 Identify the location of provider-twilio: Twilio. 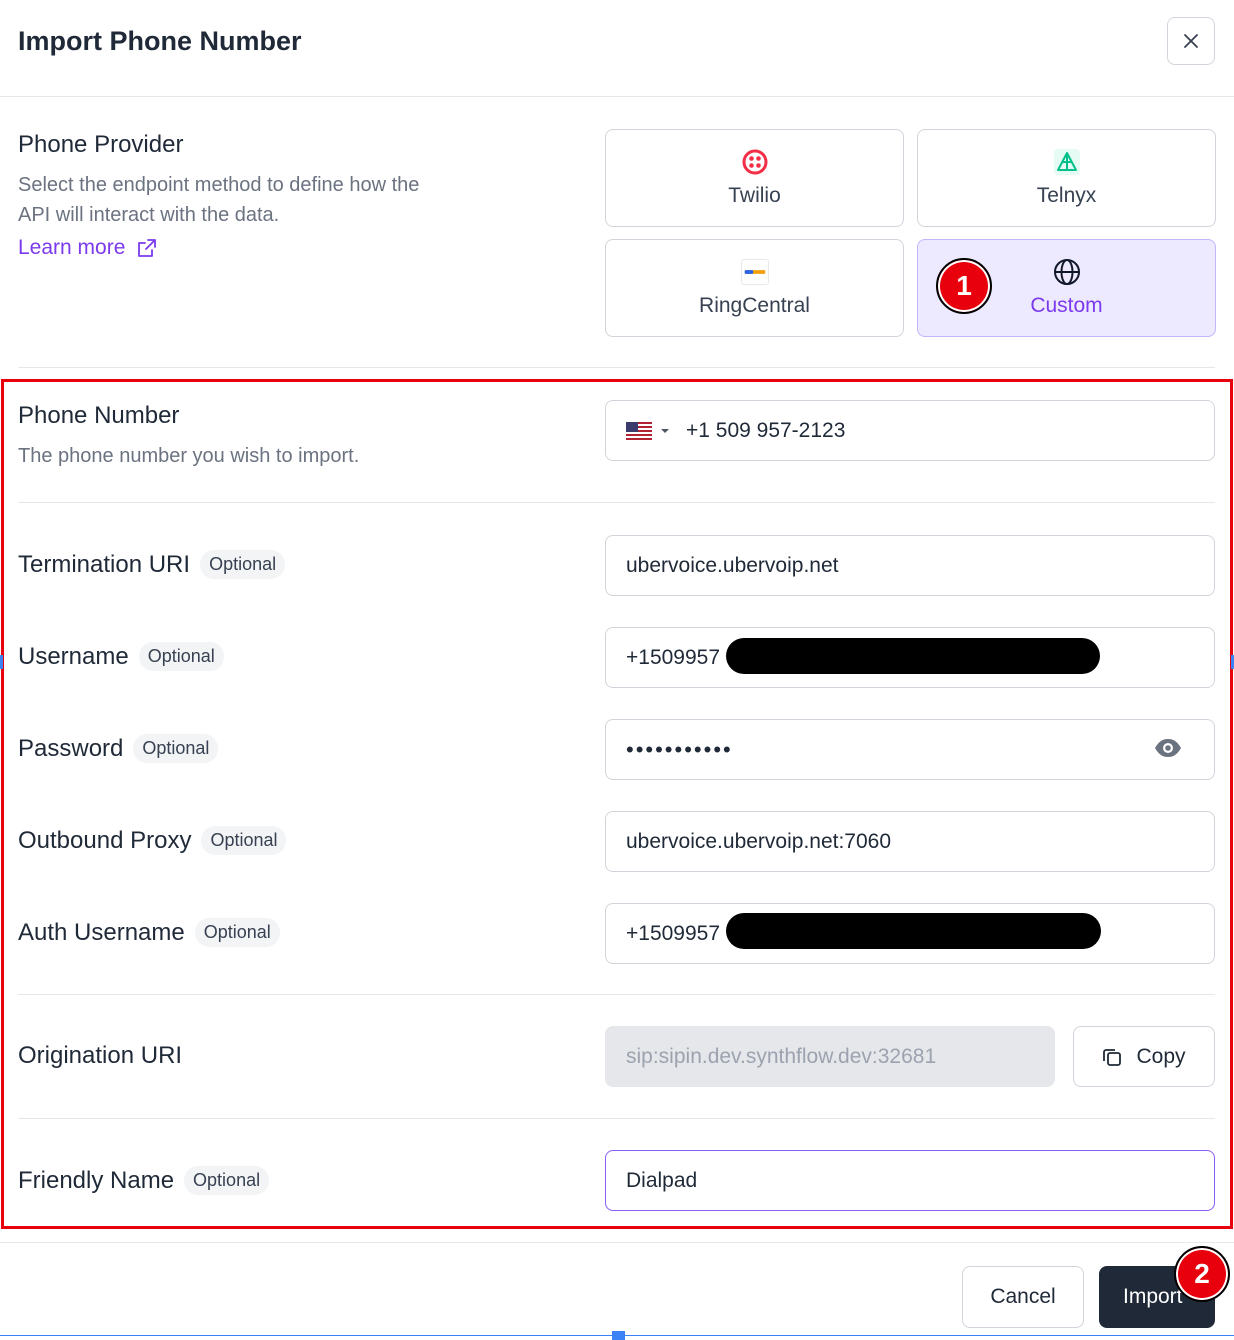
(754, 178).